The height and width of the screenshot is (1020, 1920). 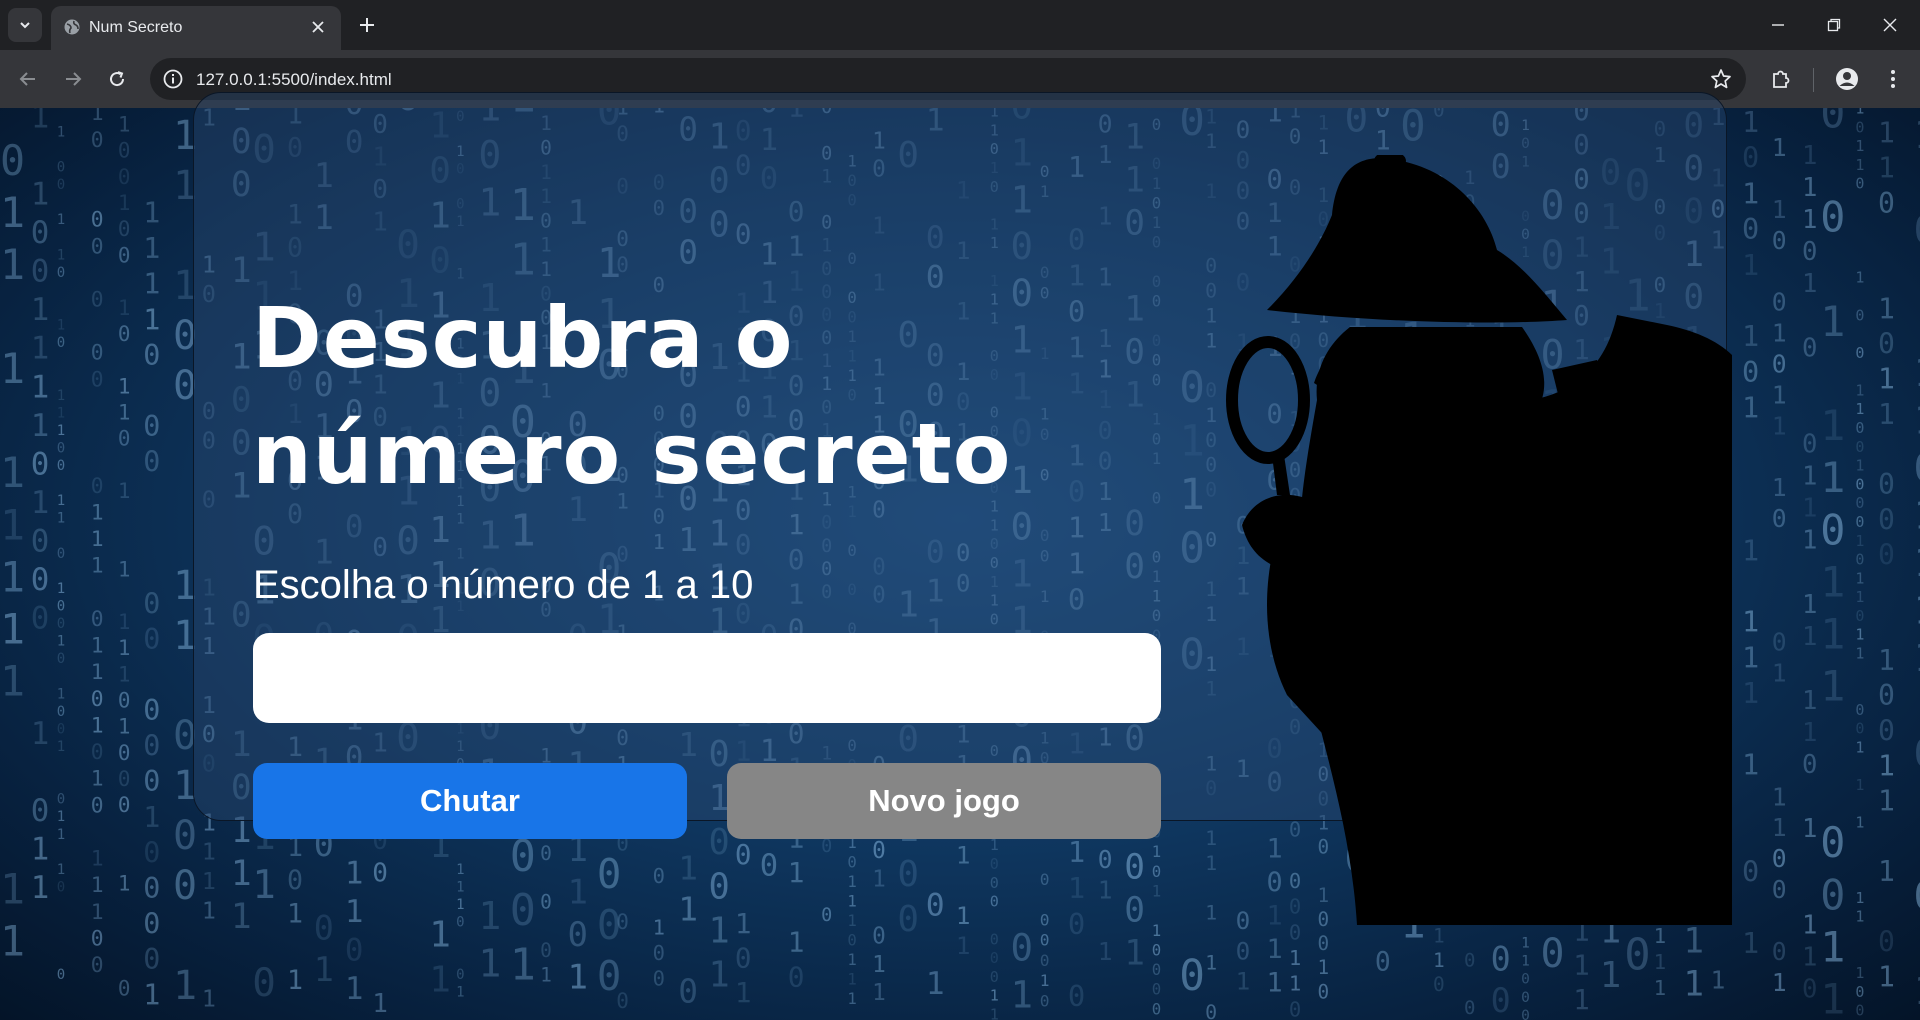 I want to click on close-icon, so click(x=318, y=27).